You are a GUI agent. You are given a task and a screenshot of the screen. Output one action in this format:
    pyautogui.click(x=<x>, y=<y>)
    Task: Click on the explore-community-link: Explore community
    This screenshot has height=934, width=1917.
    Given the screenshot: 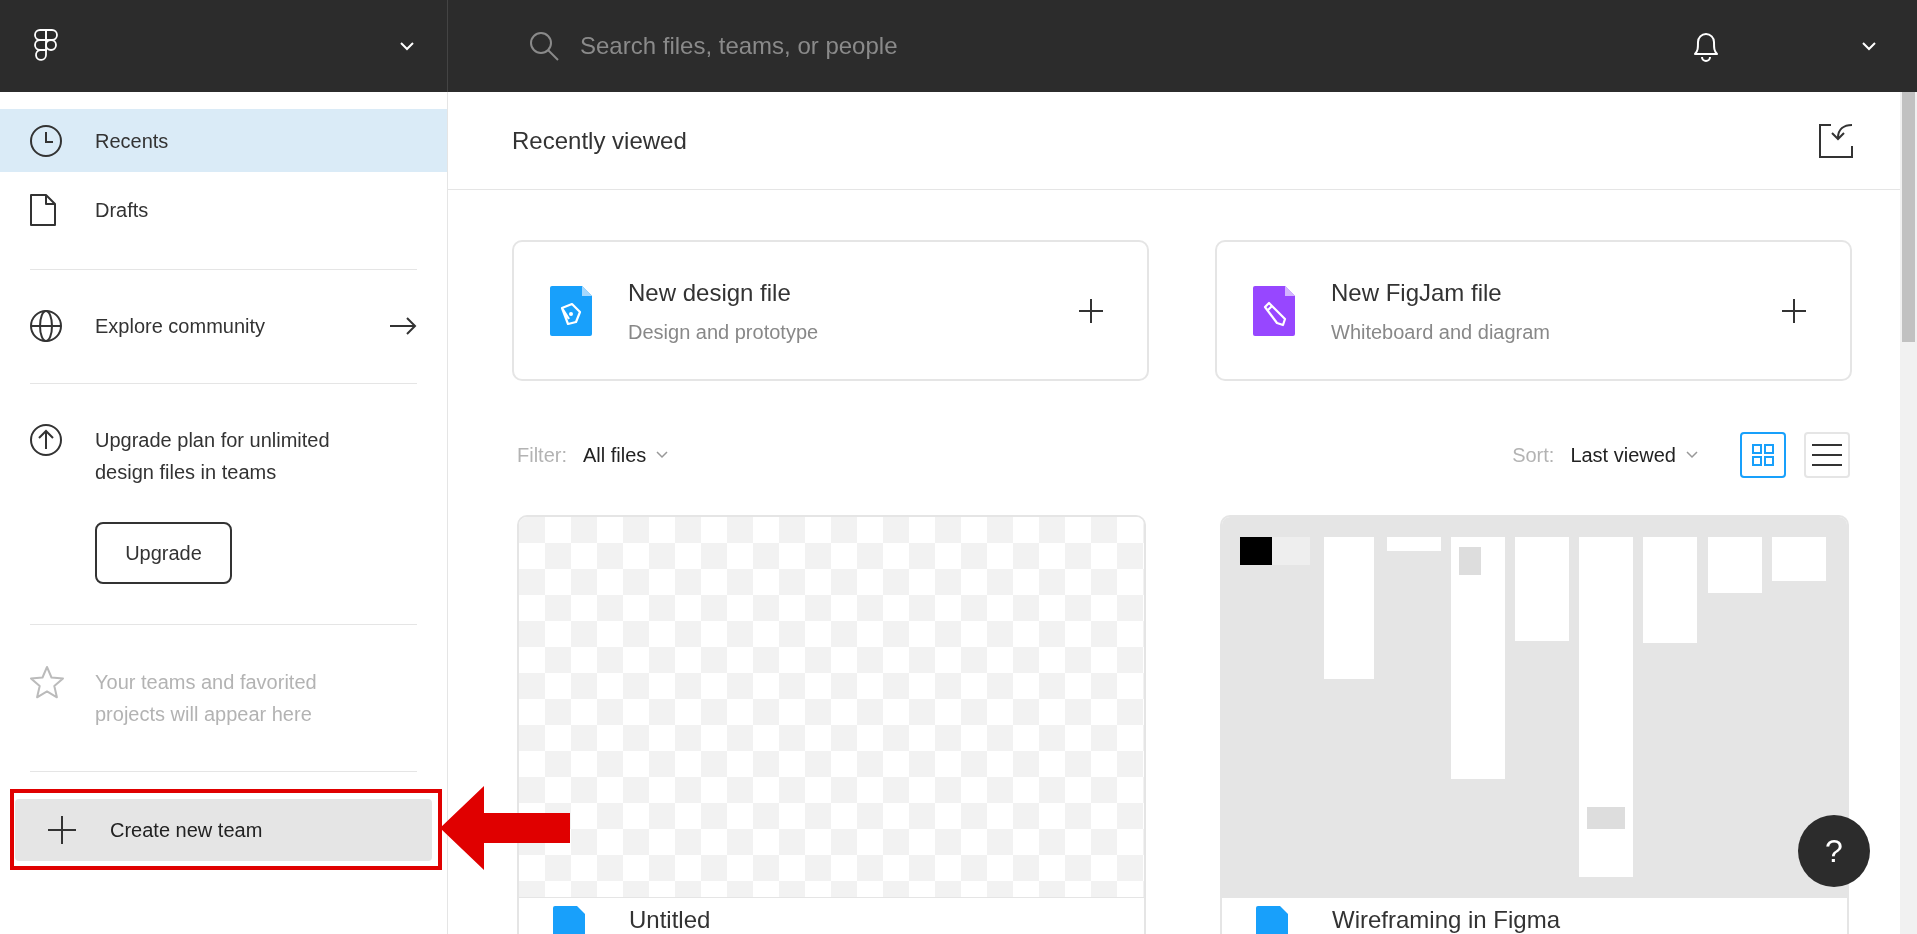 What is the action you would take?
    pyautogui.click(x=223, y=326)
    